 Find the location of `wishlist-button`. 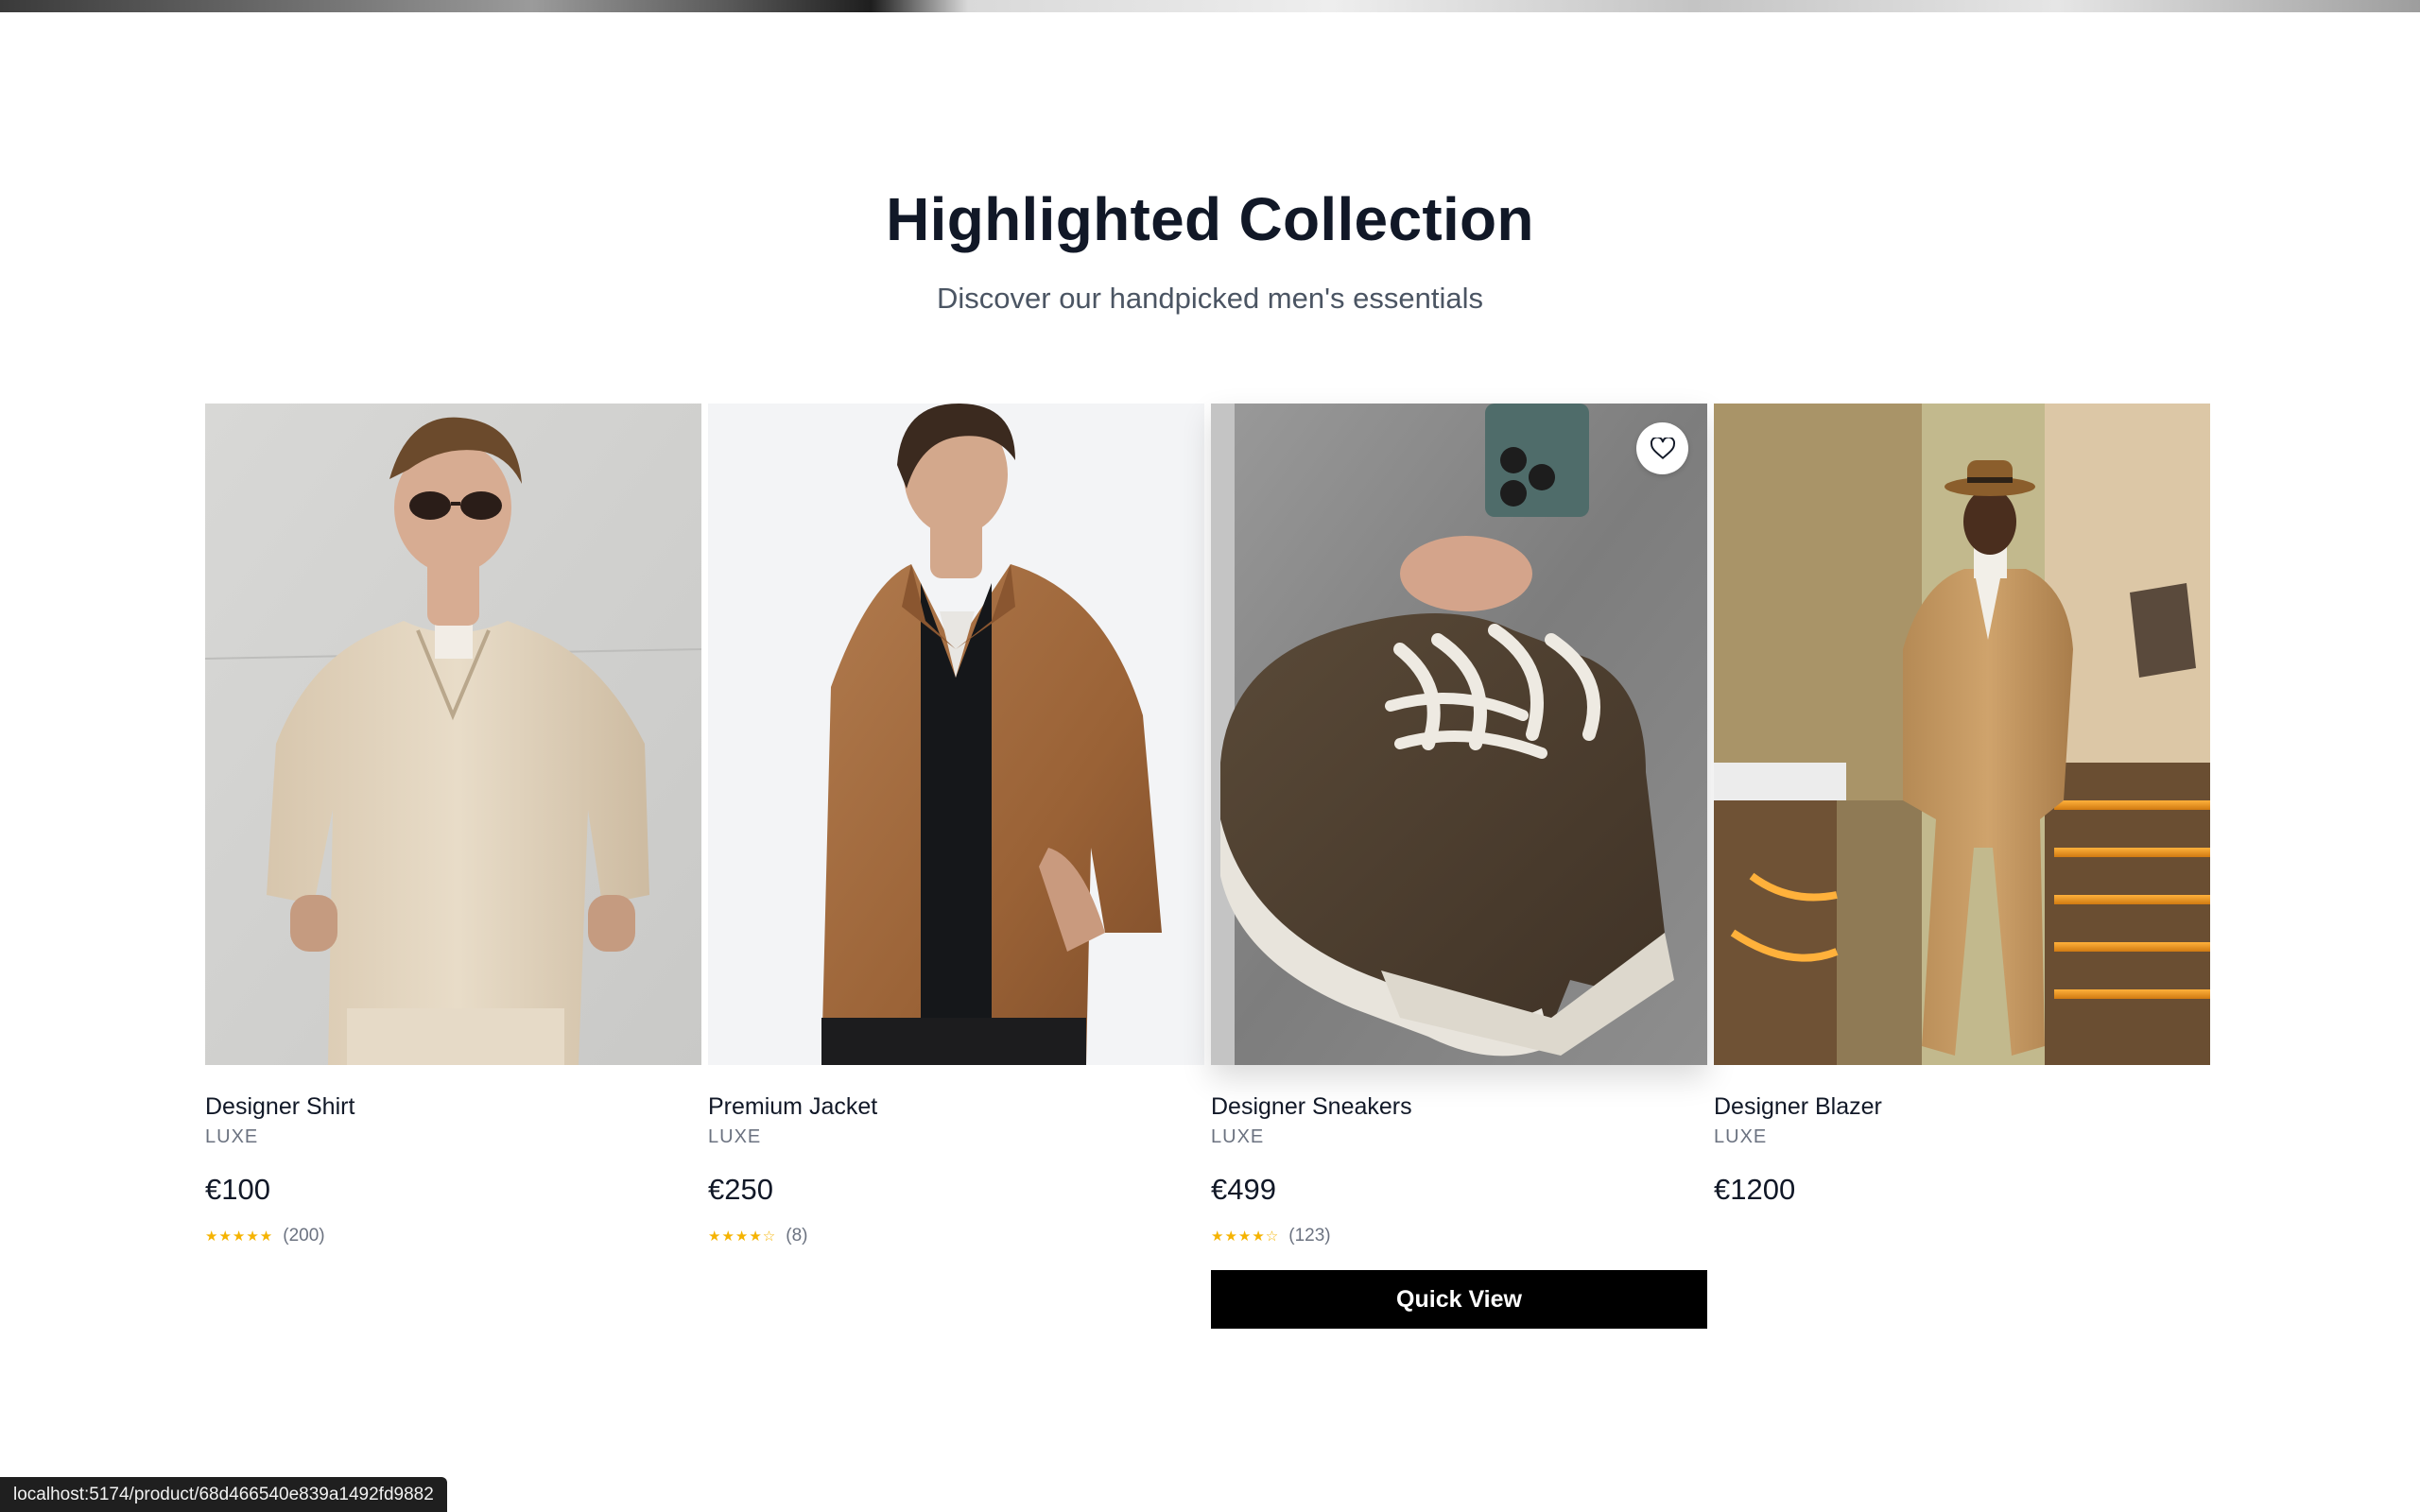

wishlist-button is located at coordinates (1662, 448).